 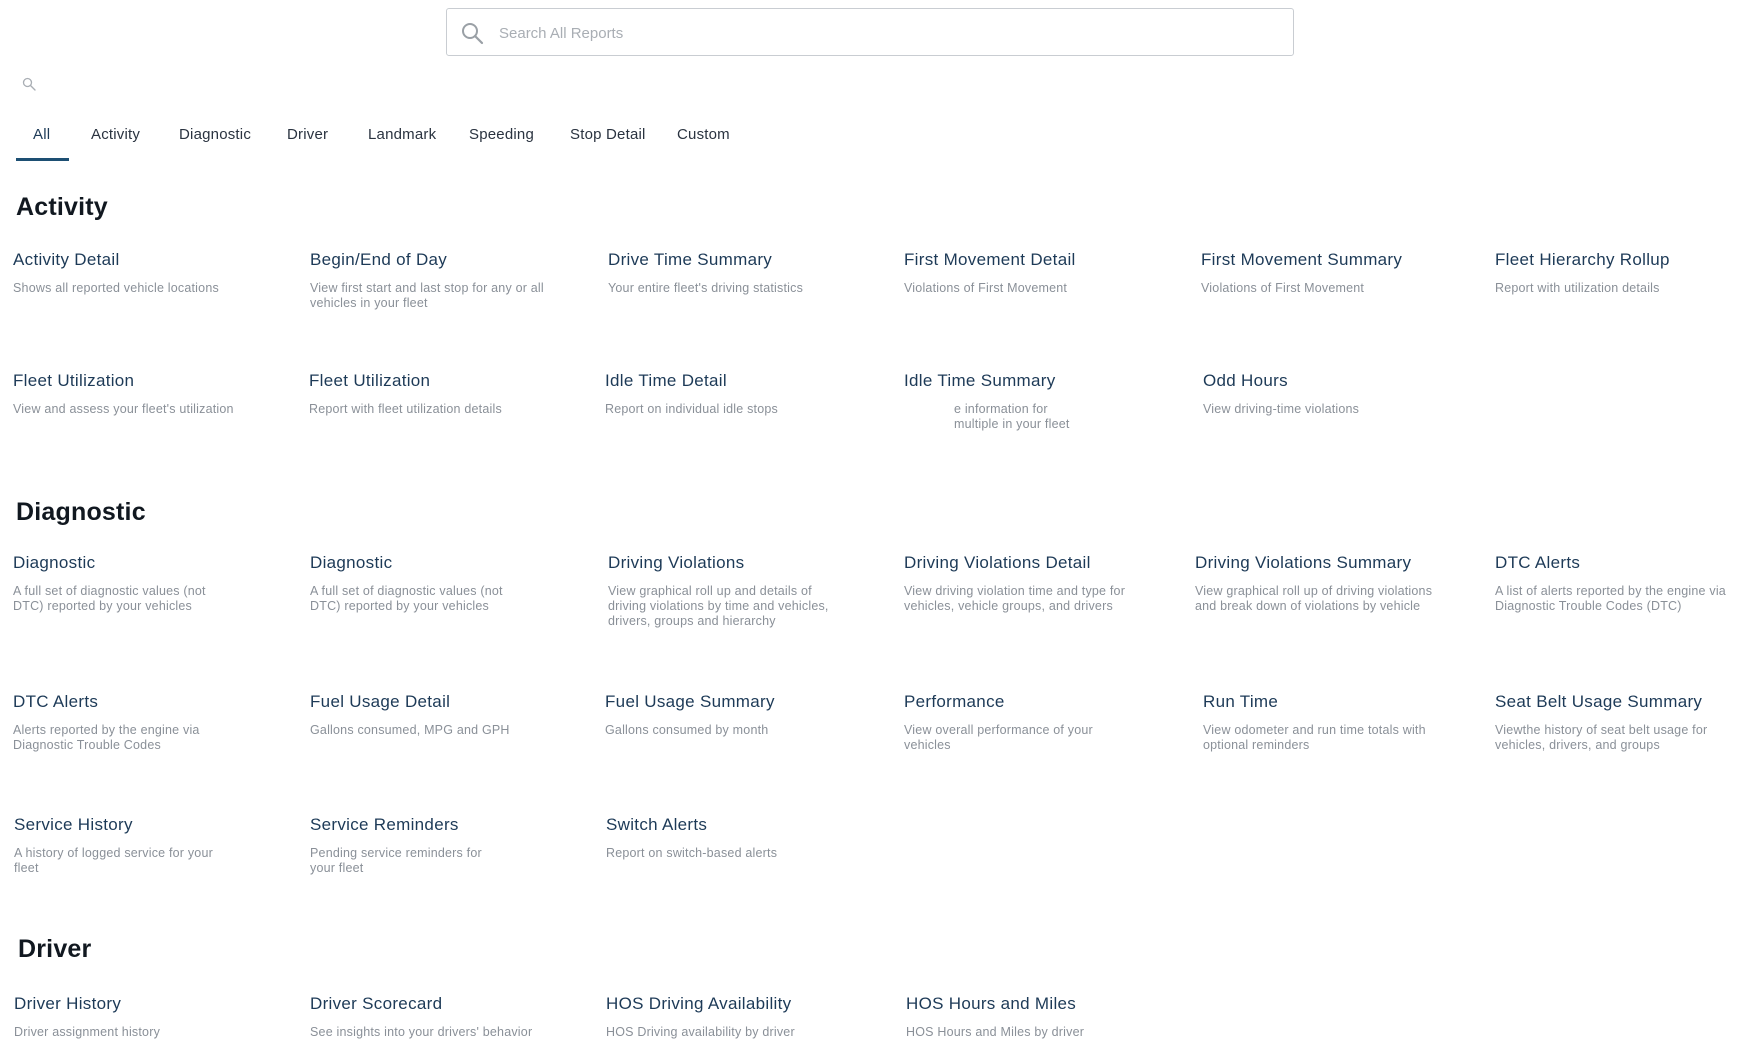 What do you see at coordinates (396, 860) in the screenshot?
I see `report-description: Pending service reminders for your fleet` at bounding box center [396, 860].